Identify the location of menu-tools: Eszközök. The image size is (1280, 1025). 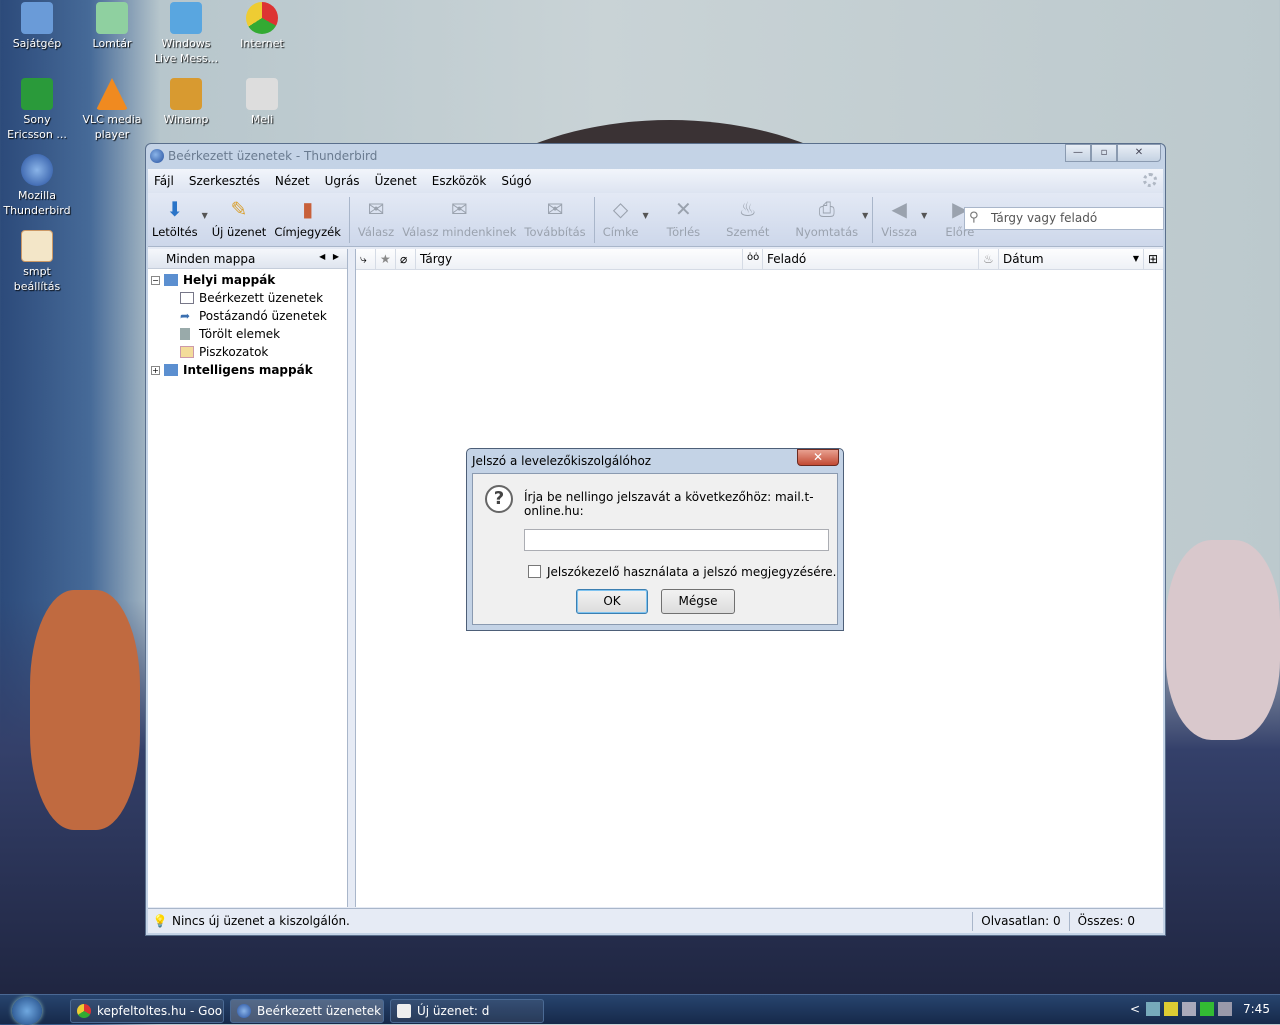
(459, 181).